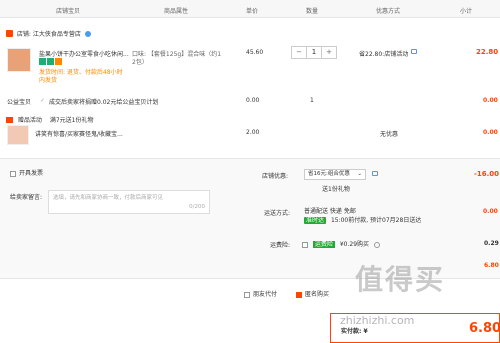 The image size is (500, 343). Describe the element at coordinates (376, 220) in the screenshot. I see `shipping-eta: 15:00前付款, 预计07月28日送达` at that location.